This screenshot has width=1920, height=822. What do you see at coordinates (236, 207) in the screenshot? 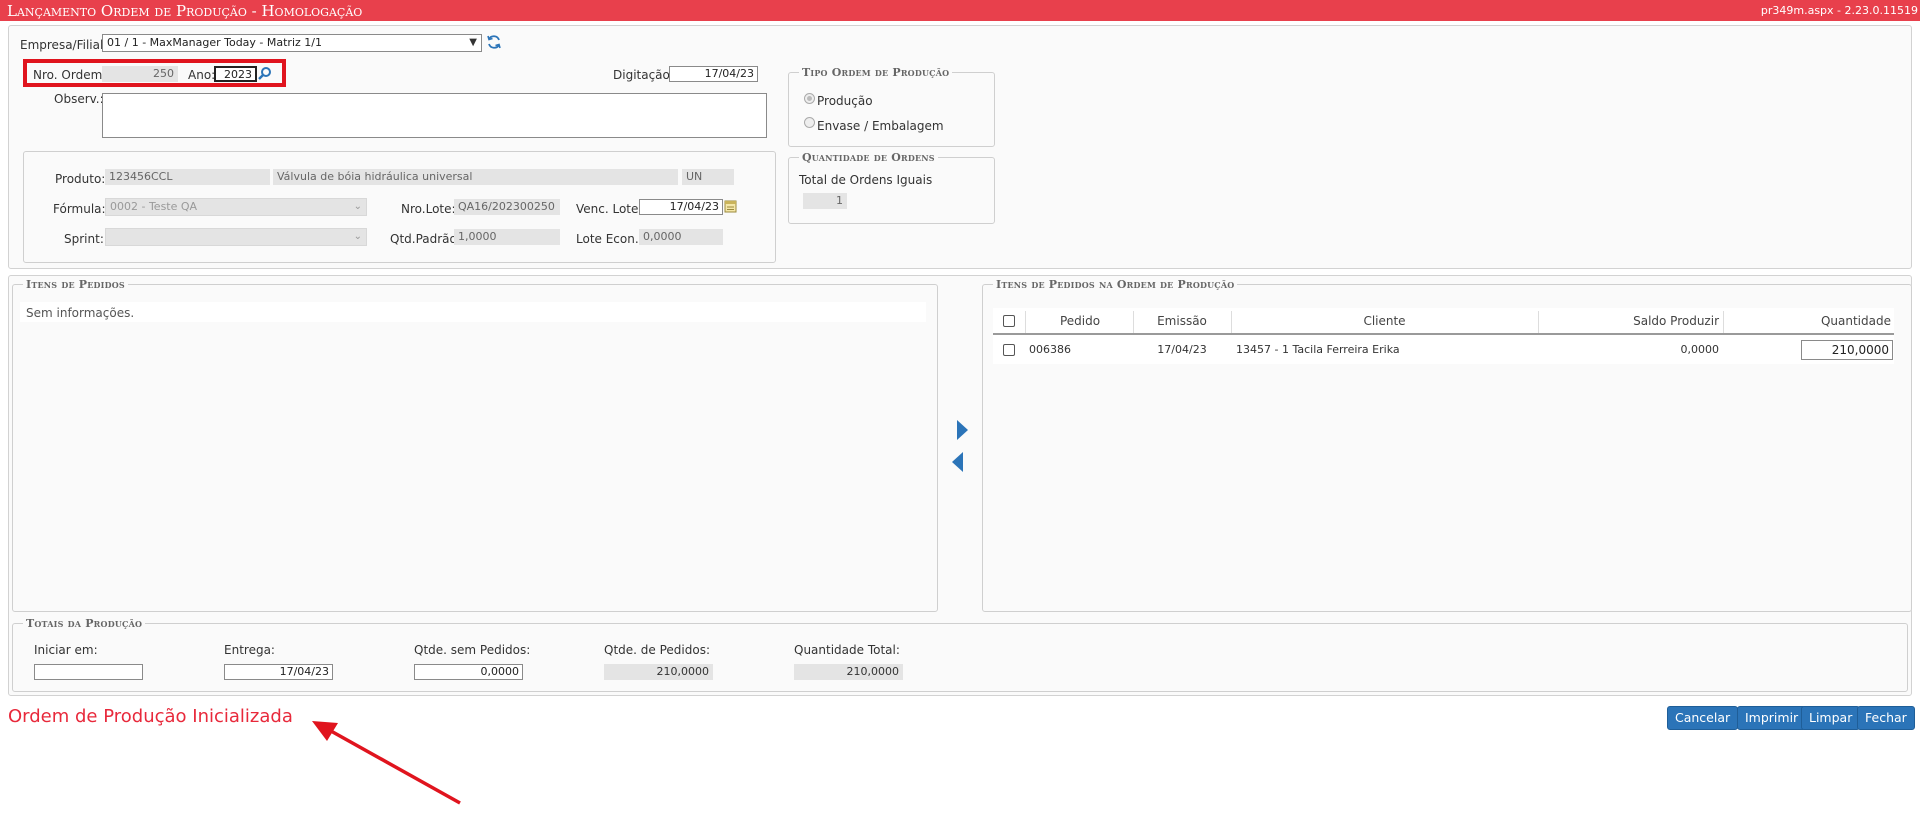
I see `formula-select: 0002 - Teste QA ⌄` at bounding box center [236, 207].